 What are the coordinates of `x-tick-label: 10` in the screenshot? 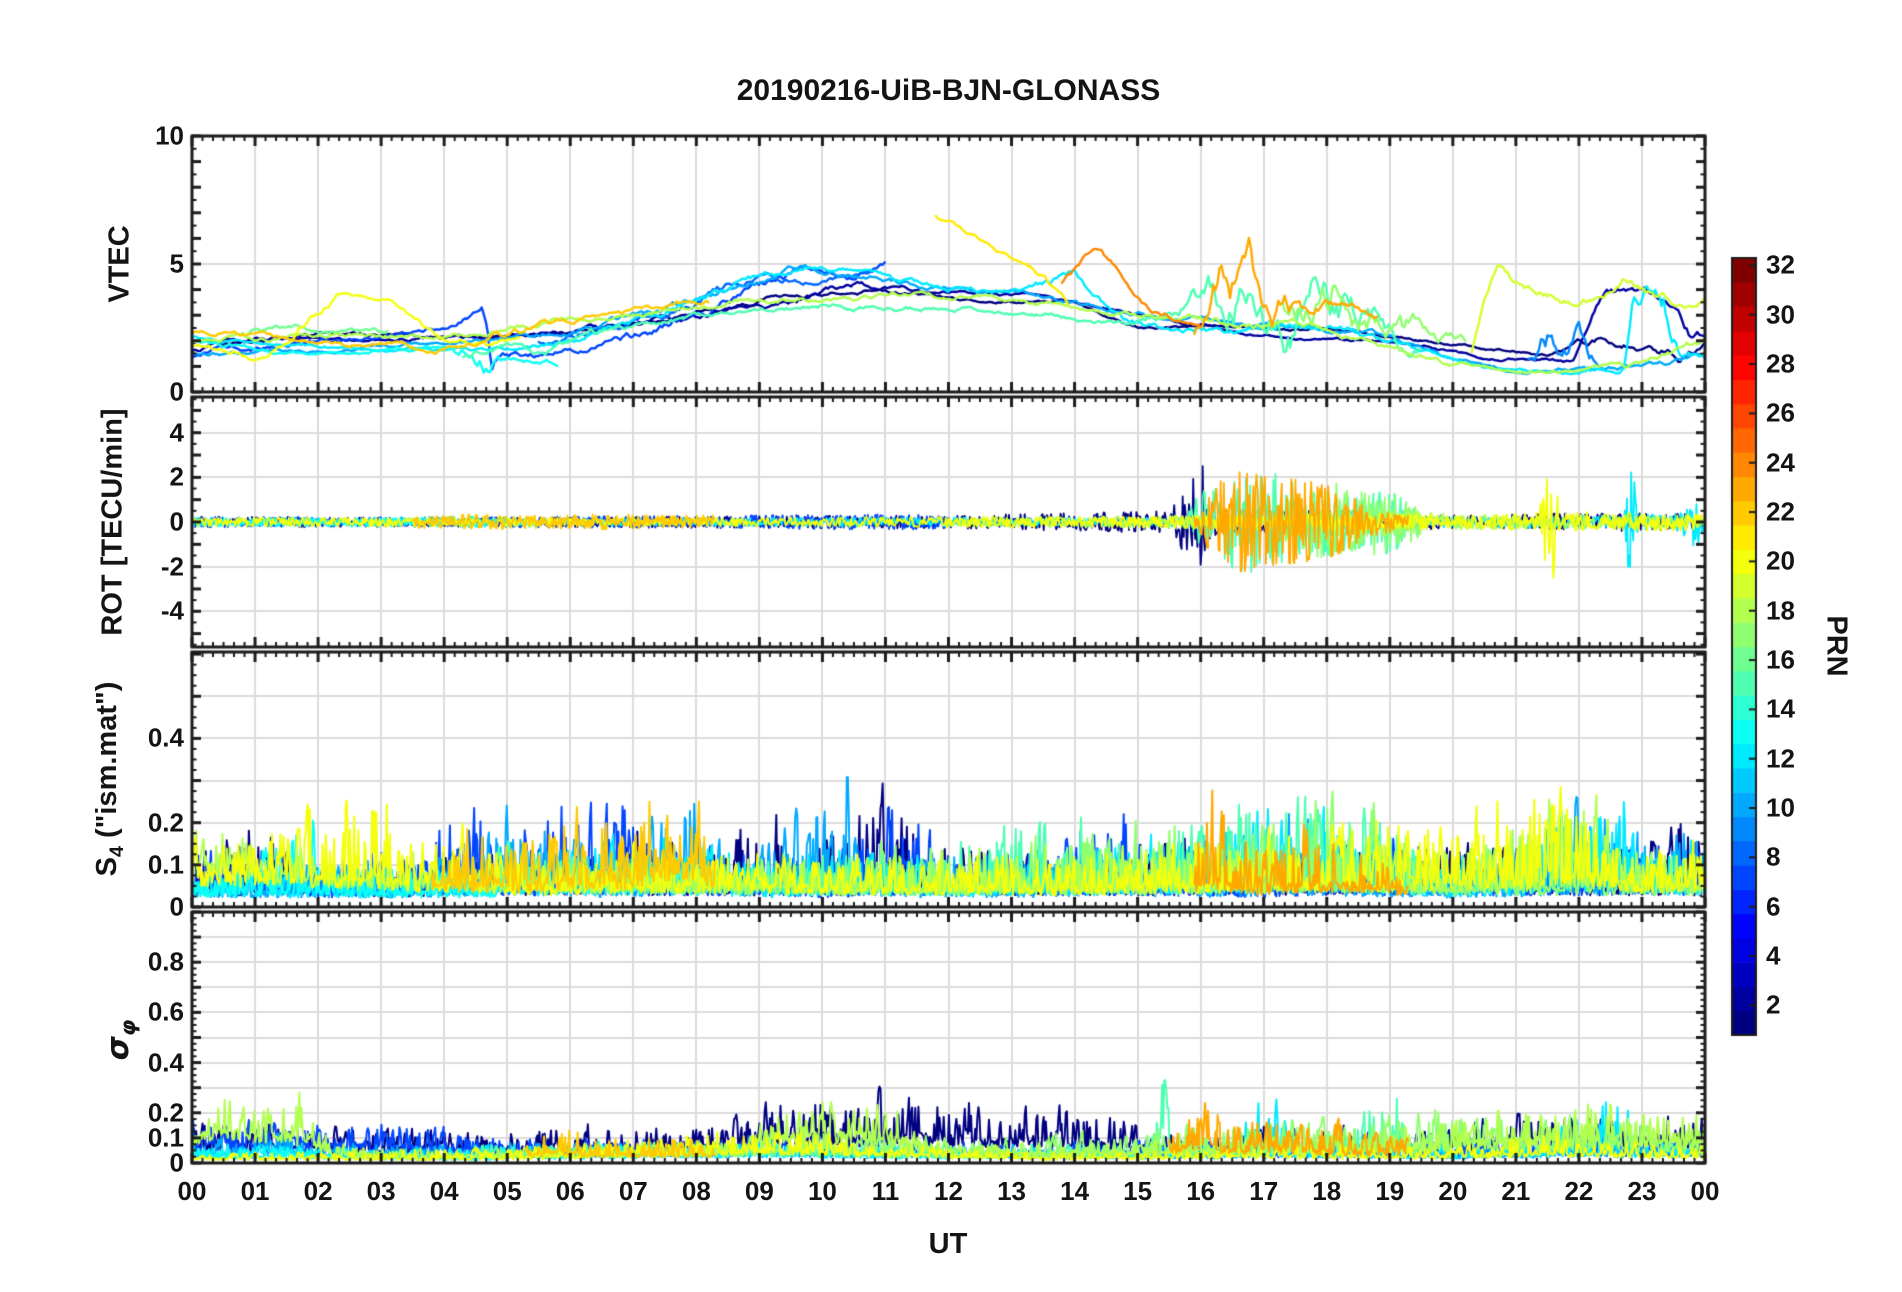 It's located at (822, 1191).